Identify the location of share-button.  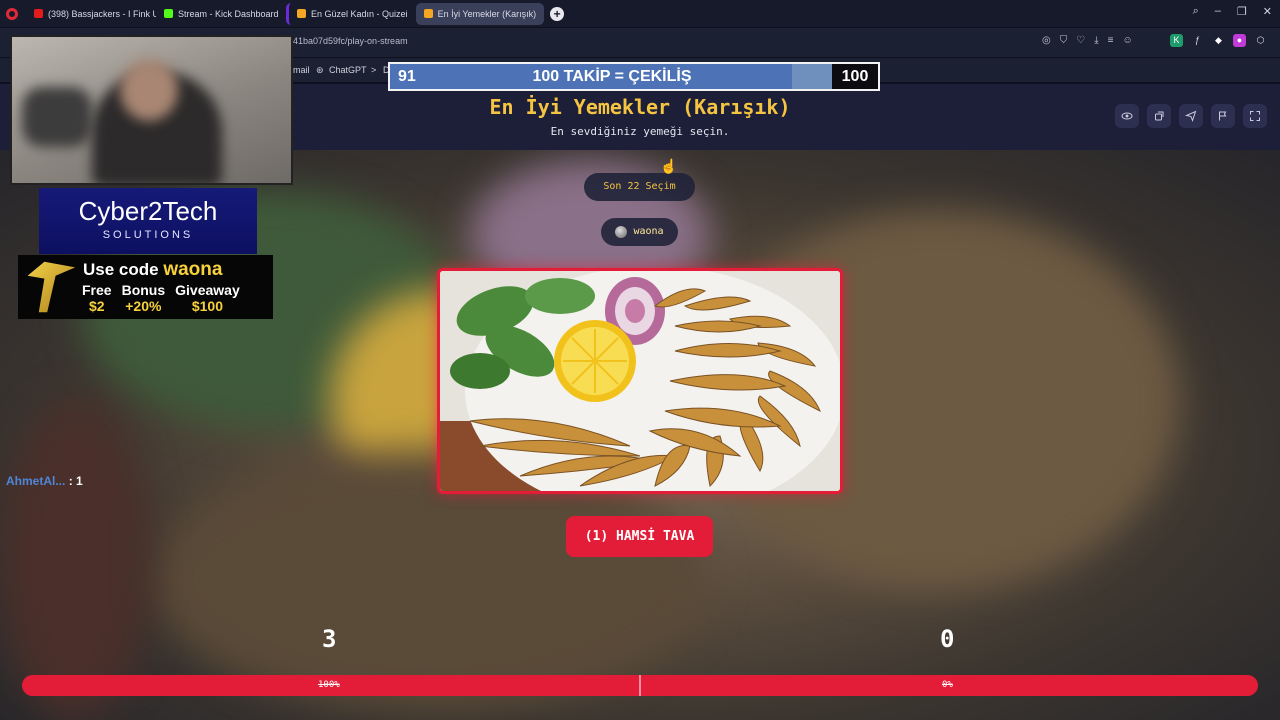
(1159, 116).